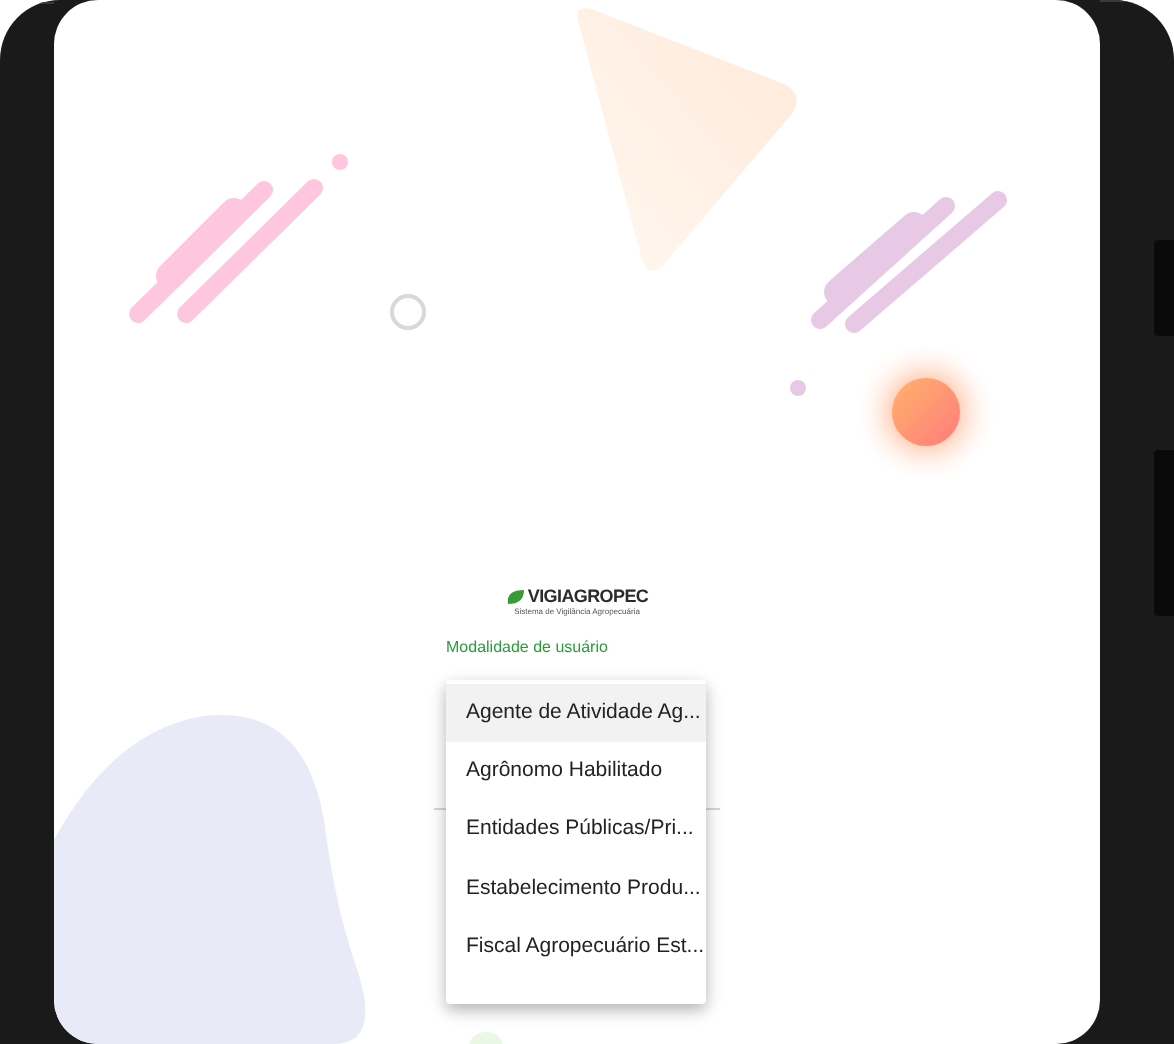  Describe the element at coordinates (515, 596) in the screenshot. I see `leaf-icon` at that location.